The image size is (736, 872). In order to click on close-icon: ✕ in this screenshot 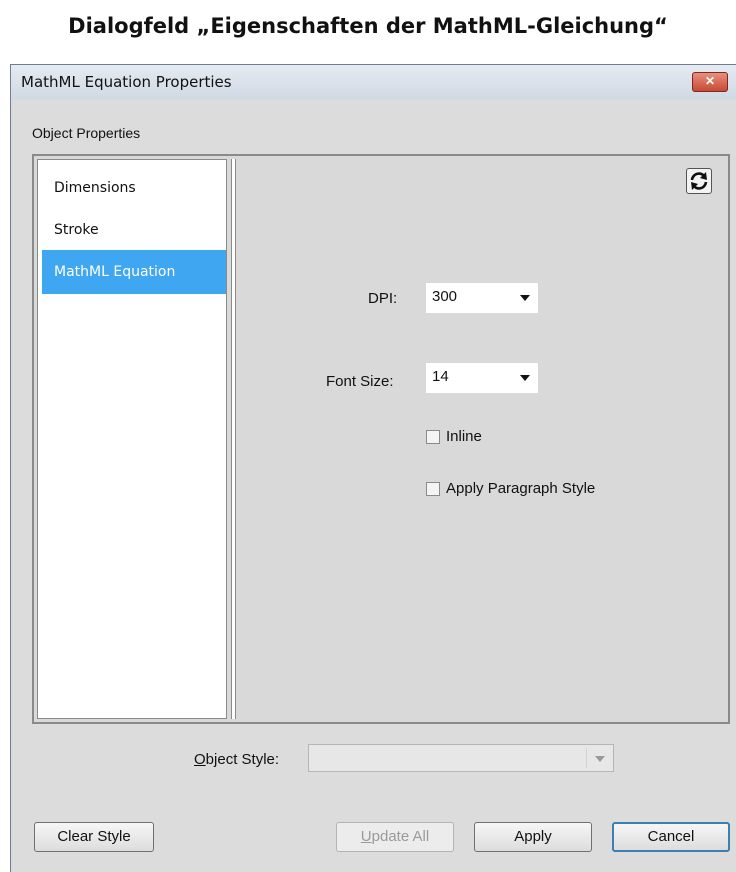, I will do `click(710, 81)`.